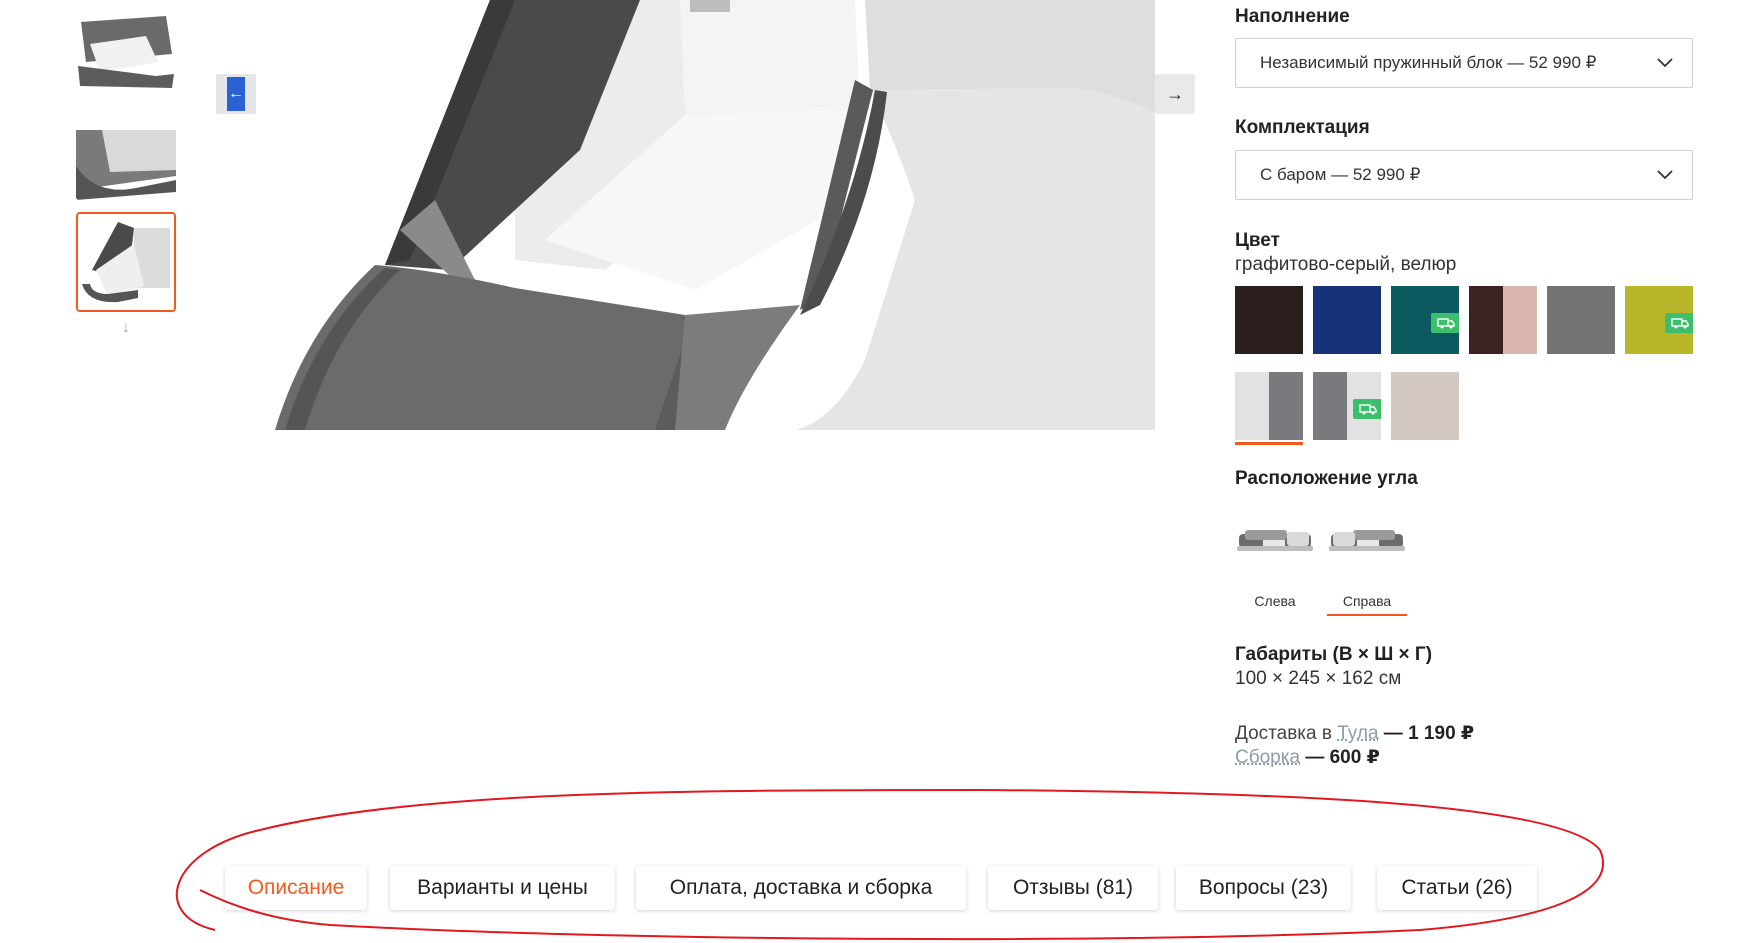  Describe the element at coordinates (1426, 733) in the screenshot. I see `delivery-price: — 1 190 ₽` at that location.